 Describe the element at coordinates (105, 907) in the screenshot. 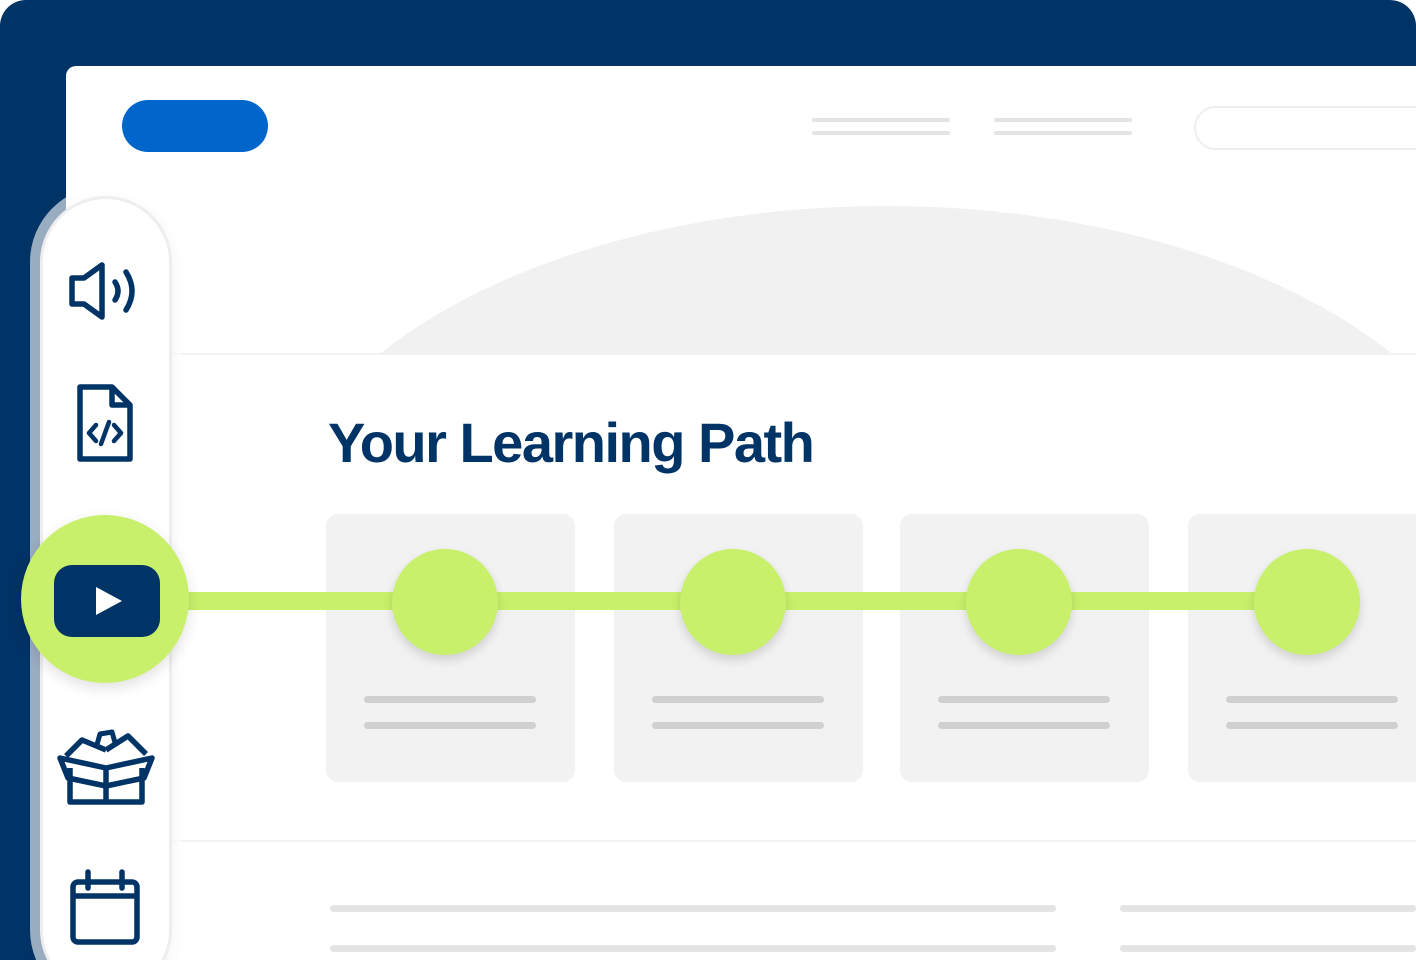

I see `calendar-icon` at that location.